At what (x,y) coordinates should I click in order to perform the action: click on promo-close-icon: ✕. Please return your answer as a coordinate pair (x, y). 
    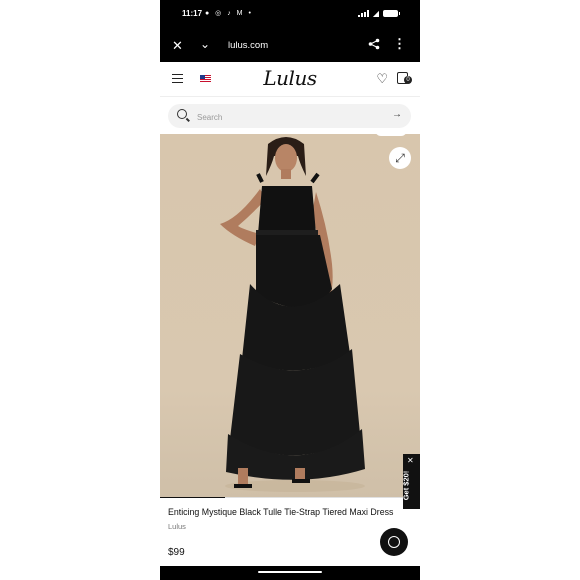
    Looking at the image, I should click on (410, 460).